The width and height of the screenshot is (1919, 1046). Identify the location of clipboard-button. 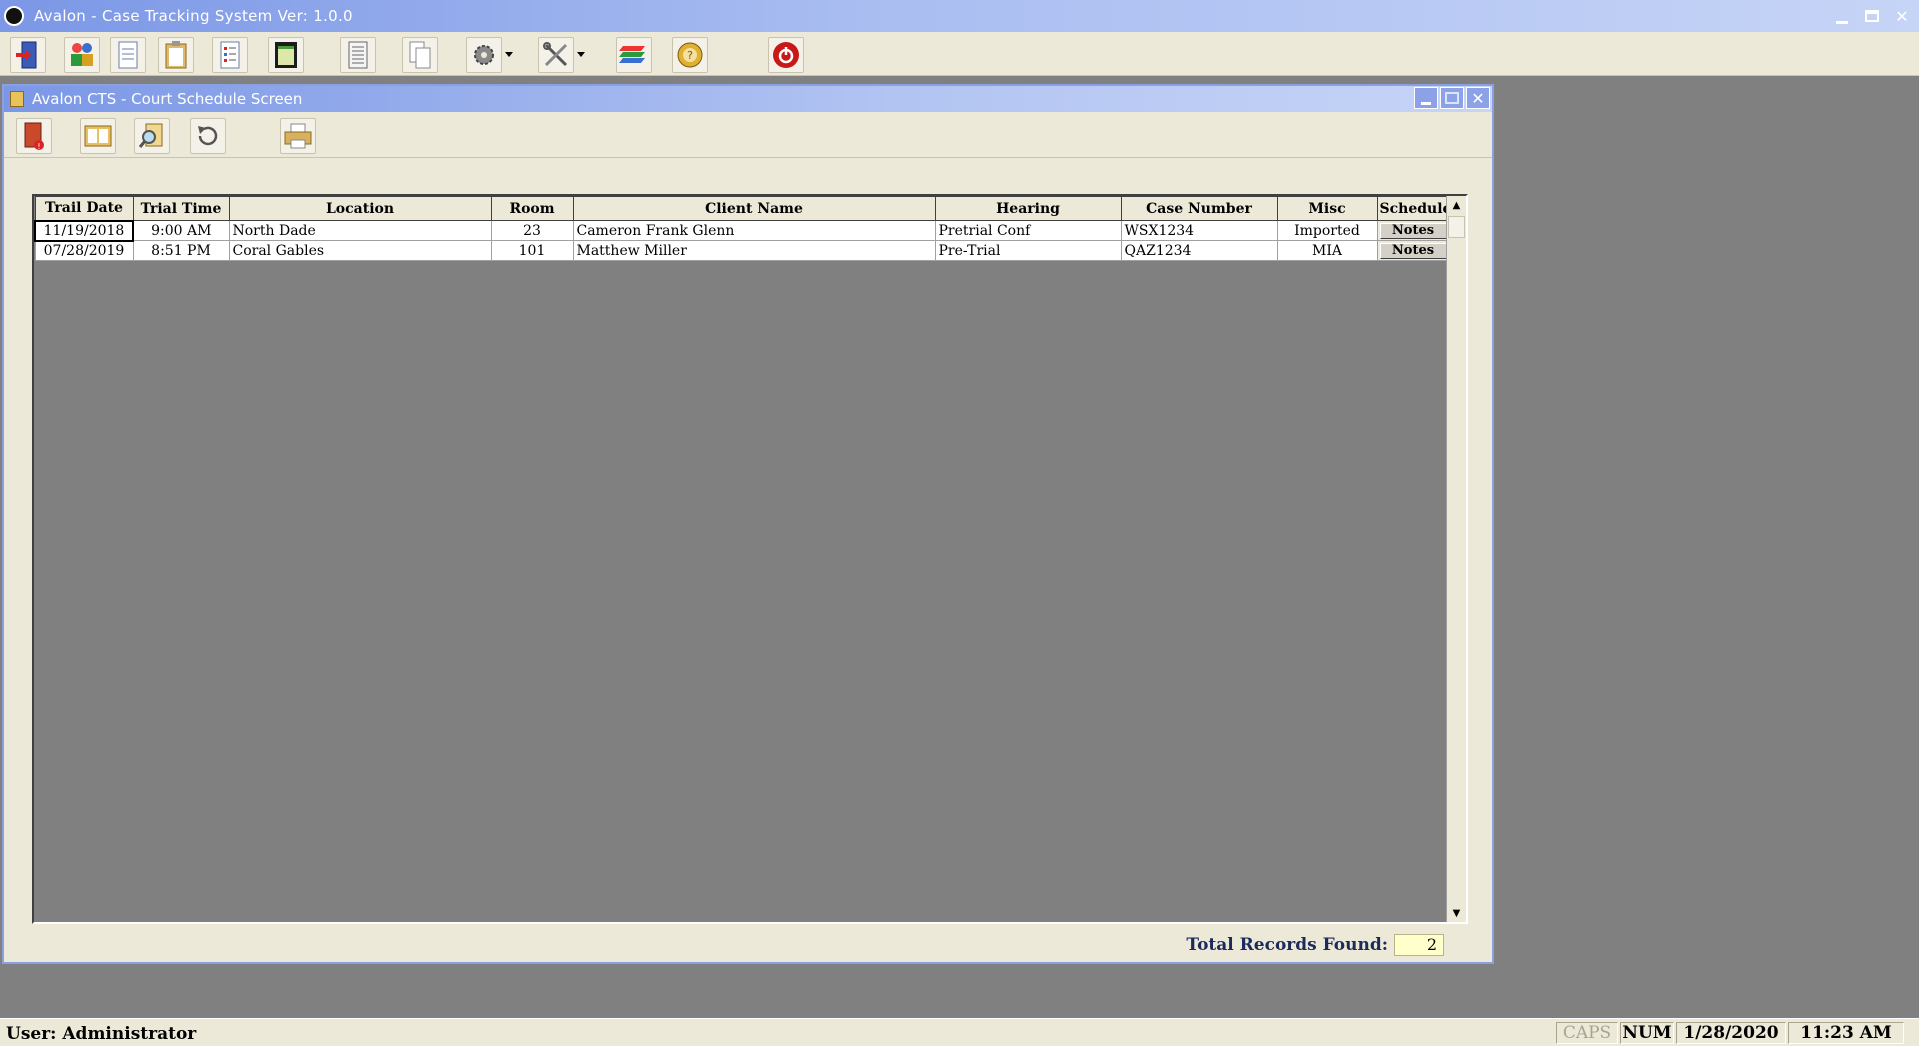
(176, 55).